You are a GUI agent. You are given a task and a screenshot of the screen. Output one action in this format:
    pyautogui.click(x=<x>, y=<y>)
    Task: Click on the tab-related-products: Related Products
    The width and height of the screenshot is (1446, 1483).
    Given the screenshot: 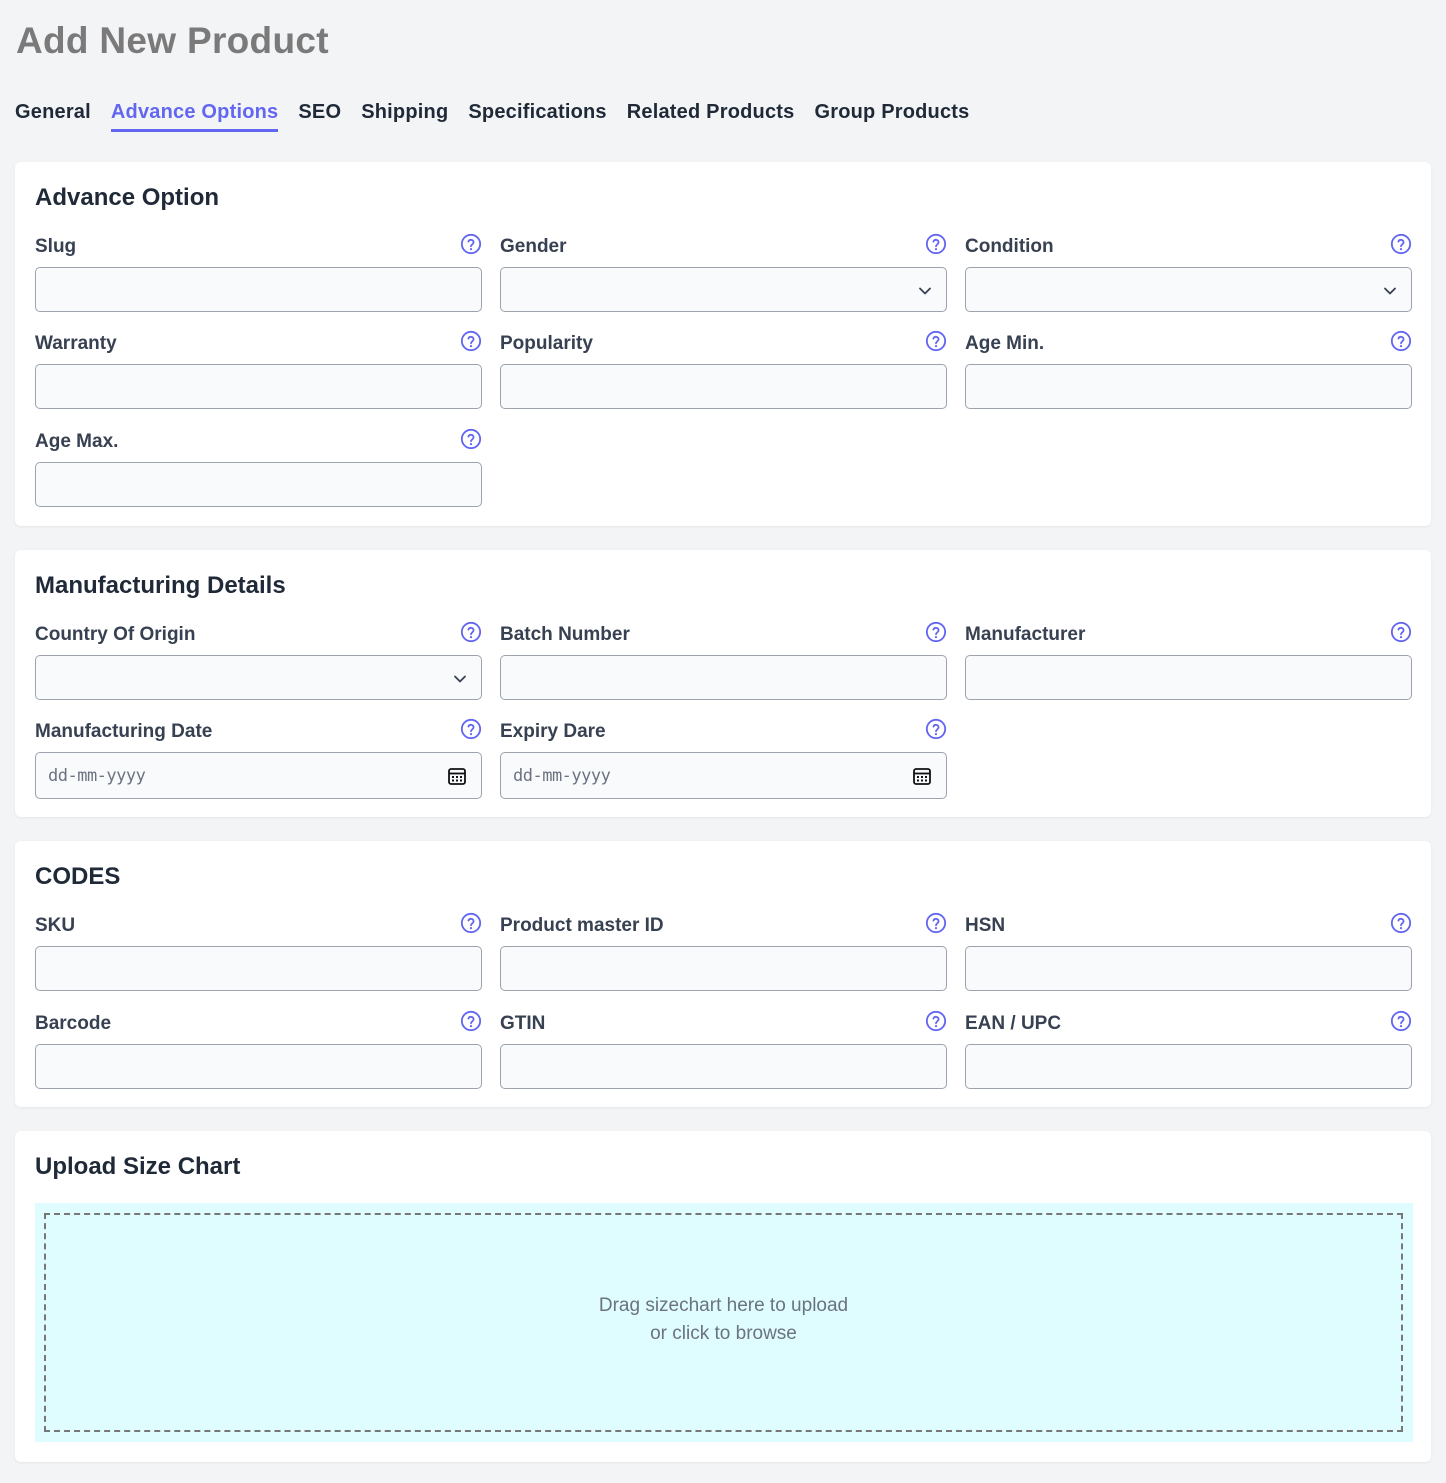 What is the action you would take?
    pyautogui.click(x=711, y=116)
    